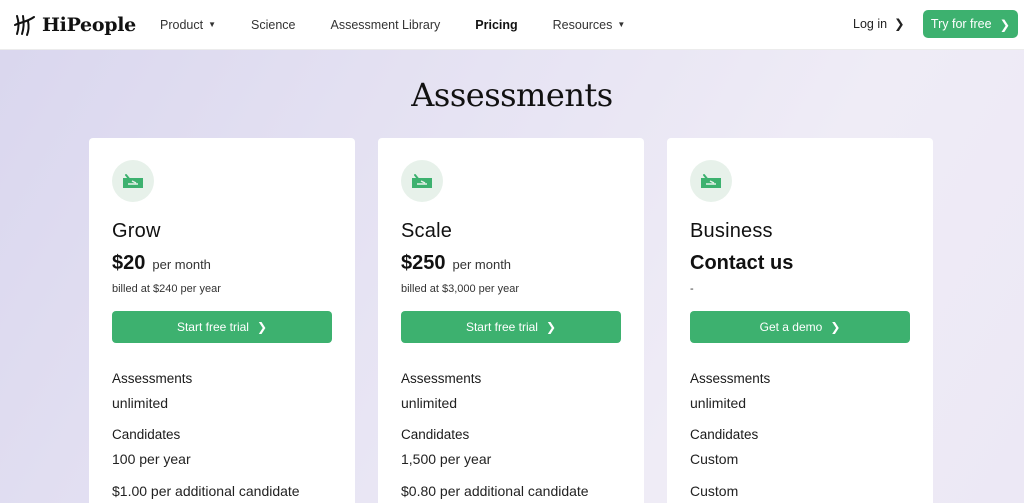  Describe the element at coordinates (714, 491) in the screenshot. I see `additional-candidate-price: Custom` at that location.